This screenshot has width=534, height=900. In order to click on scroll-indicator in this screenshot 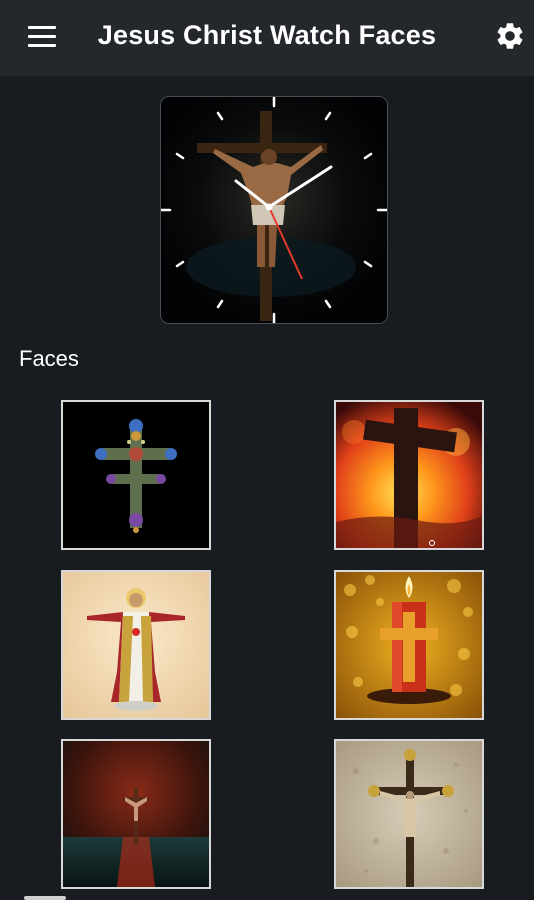, I will do `click(45, 898)`.